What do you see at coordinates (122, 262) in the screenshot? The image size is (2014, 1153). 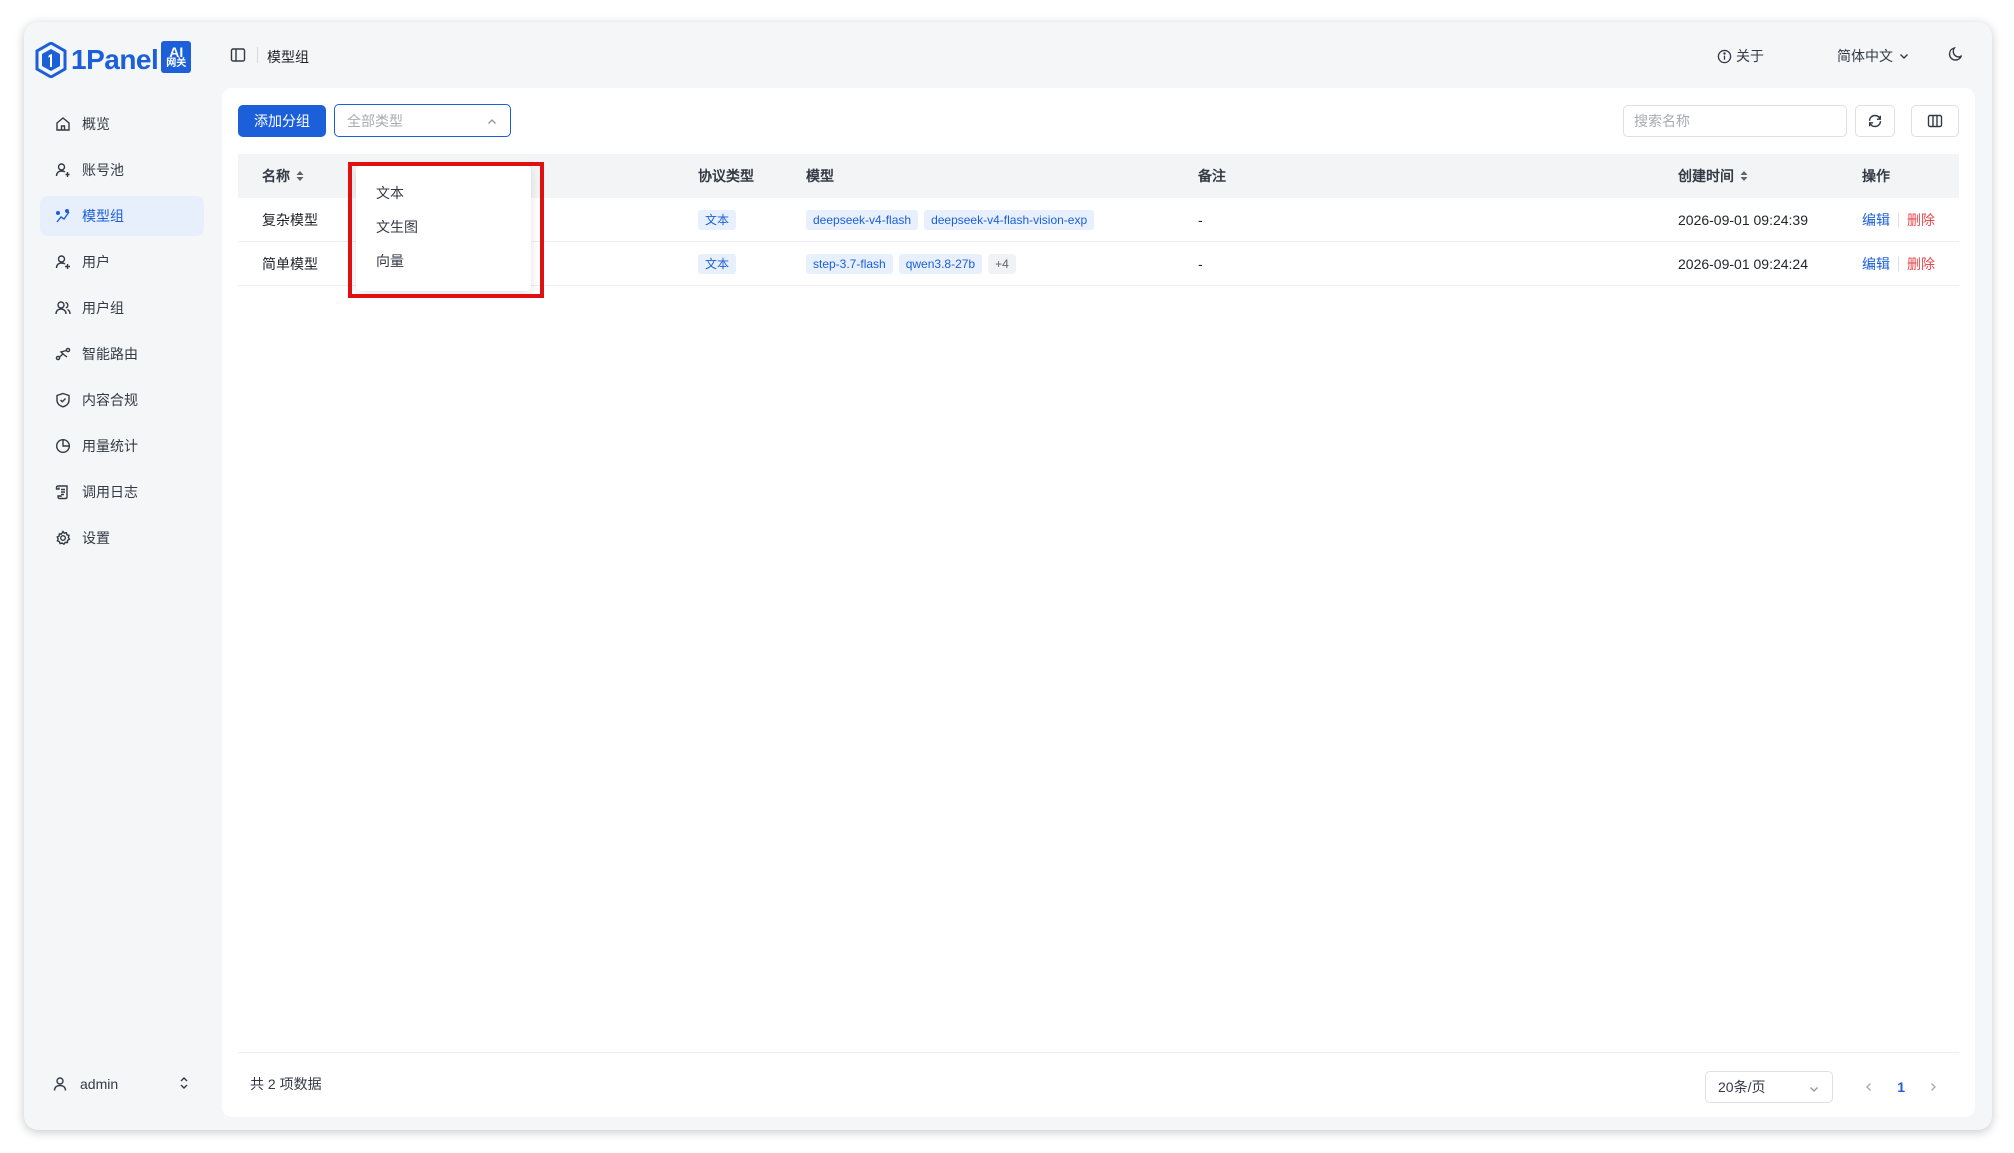 I see `sidebar-item-users: 用户` at bounding box center [122, 262].